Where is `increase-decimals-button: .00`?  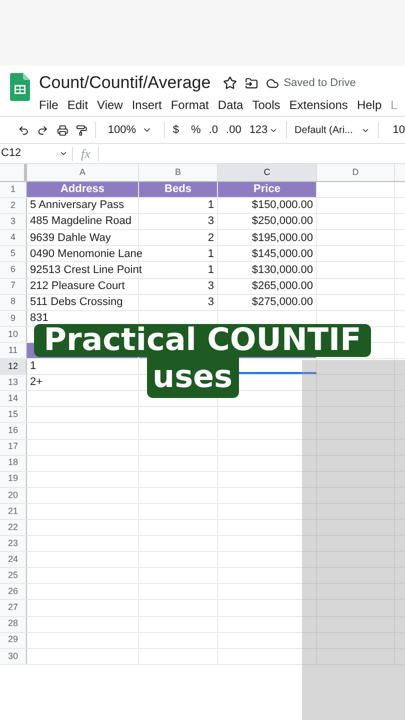 increase-decimals-button: .00 is located at coordinates (234, 130).